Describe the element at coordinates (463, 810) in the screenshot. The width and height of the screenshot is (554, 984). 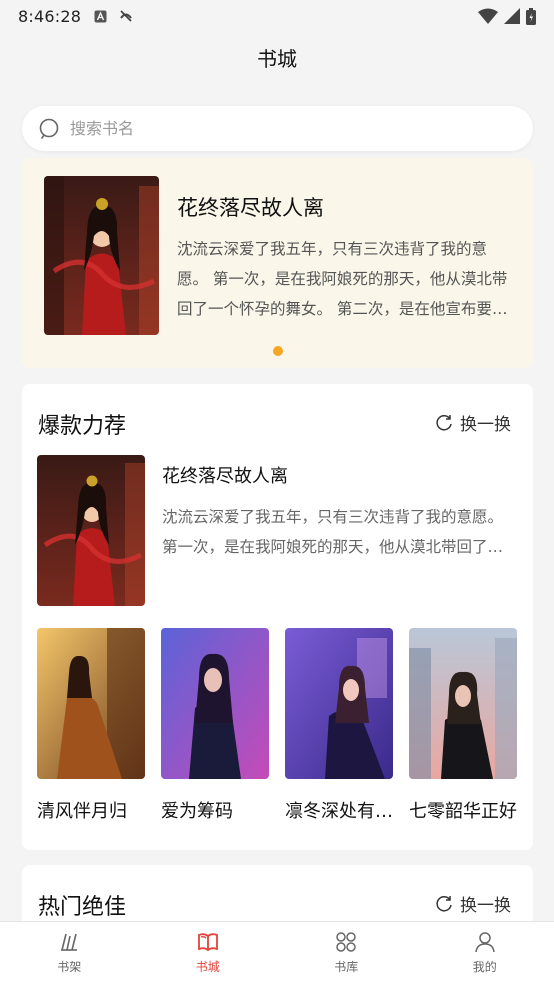
I see `book-title: 七零韶华正好` at that location.